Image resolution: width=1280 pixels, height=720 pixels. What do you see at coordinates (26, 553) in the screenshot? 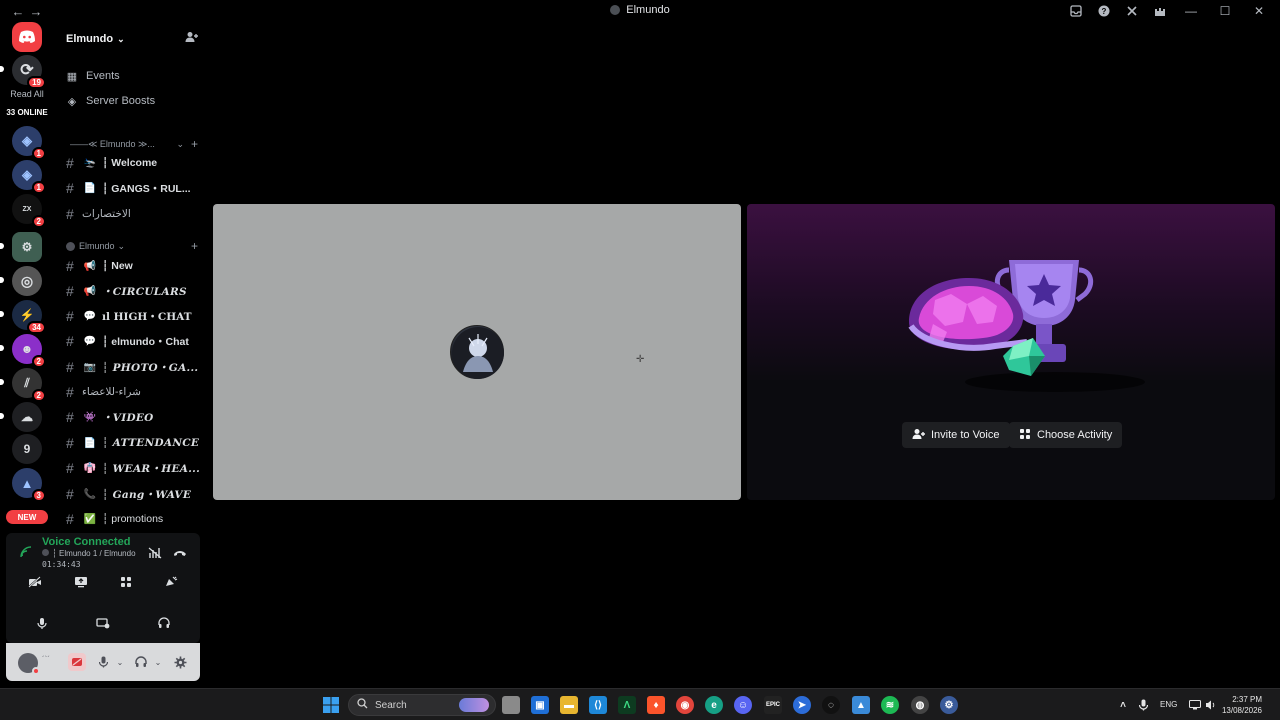
I see `signal-icon` at bounding box center [26, 553].